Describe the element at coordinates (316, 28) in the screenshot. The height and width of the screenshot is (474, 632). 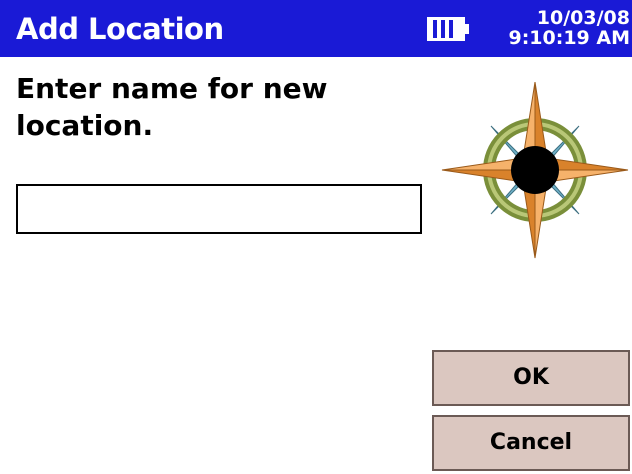
I see `title-bar: Add Location 10/03/08 9:10:19 AM` at that location.